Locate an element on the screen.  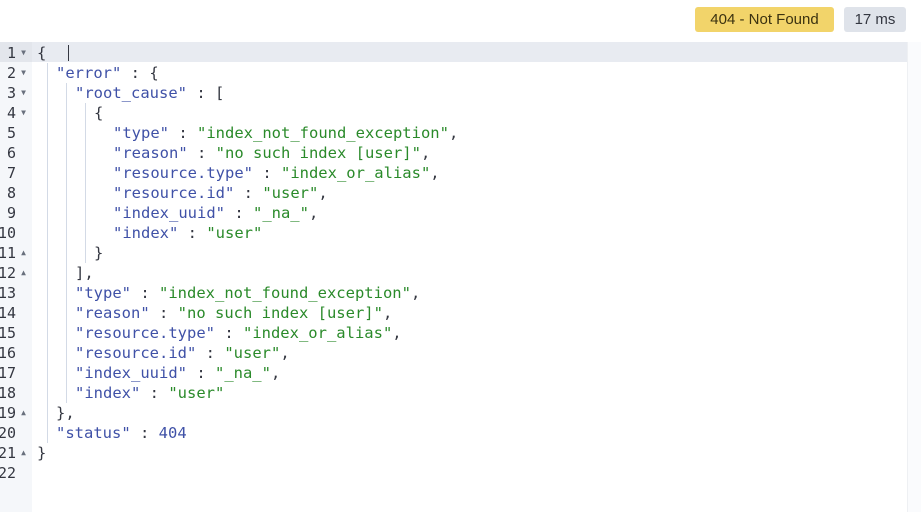
code-line: "root_cause" : [ is located at coordinates (149, 93).